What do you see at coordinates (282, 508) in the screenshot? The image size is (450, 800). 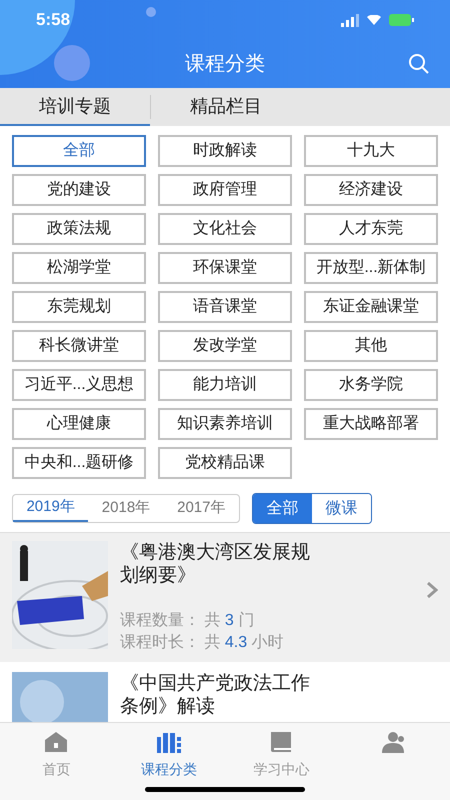 I see `type-tab: 全部` at bounding box center [282, 508].